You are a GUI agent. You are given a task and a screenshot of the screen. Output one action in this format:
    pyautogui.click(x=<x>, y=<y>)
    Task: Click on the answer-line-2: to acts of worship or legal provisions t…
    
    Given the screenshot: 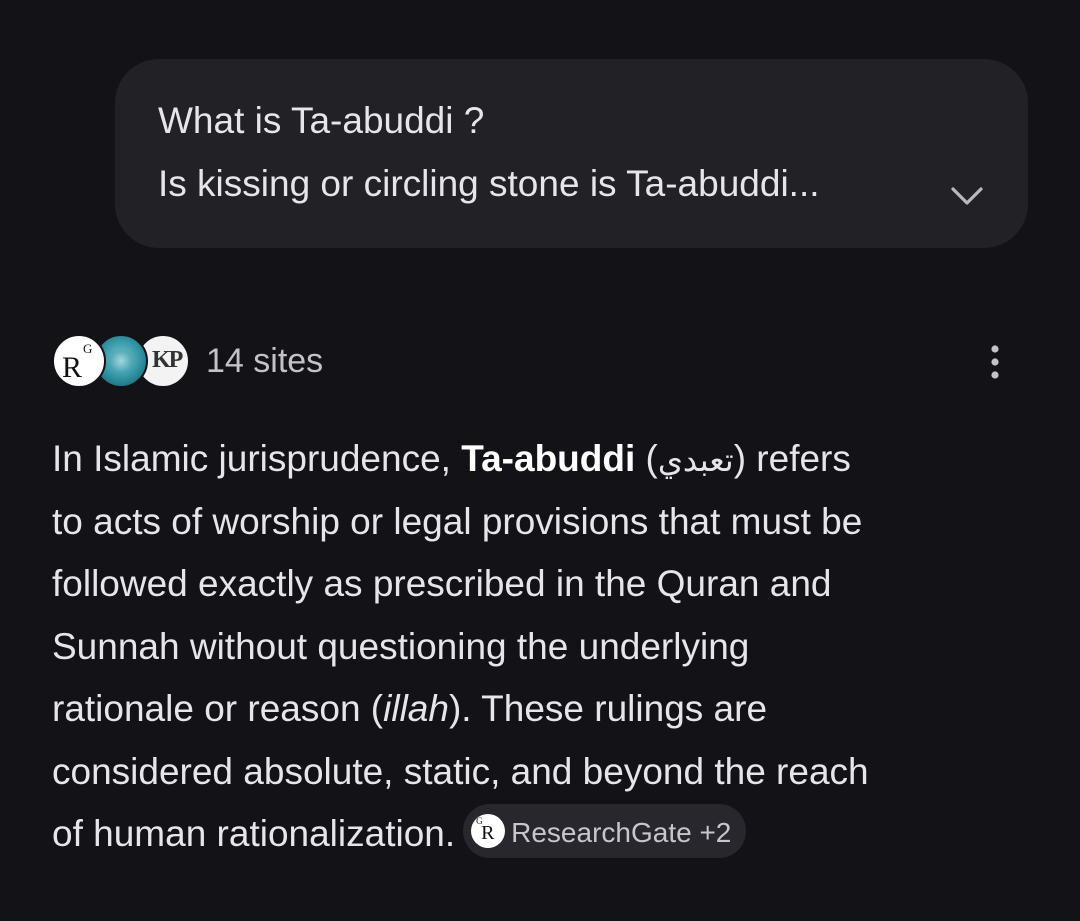 What is the action you would take?
    pyautogui.click(x=457, y=521)
    